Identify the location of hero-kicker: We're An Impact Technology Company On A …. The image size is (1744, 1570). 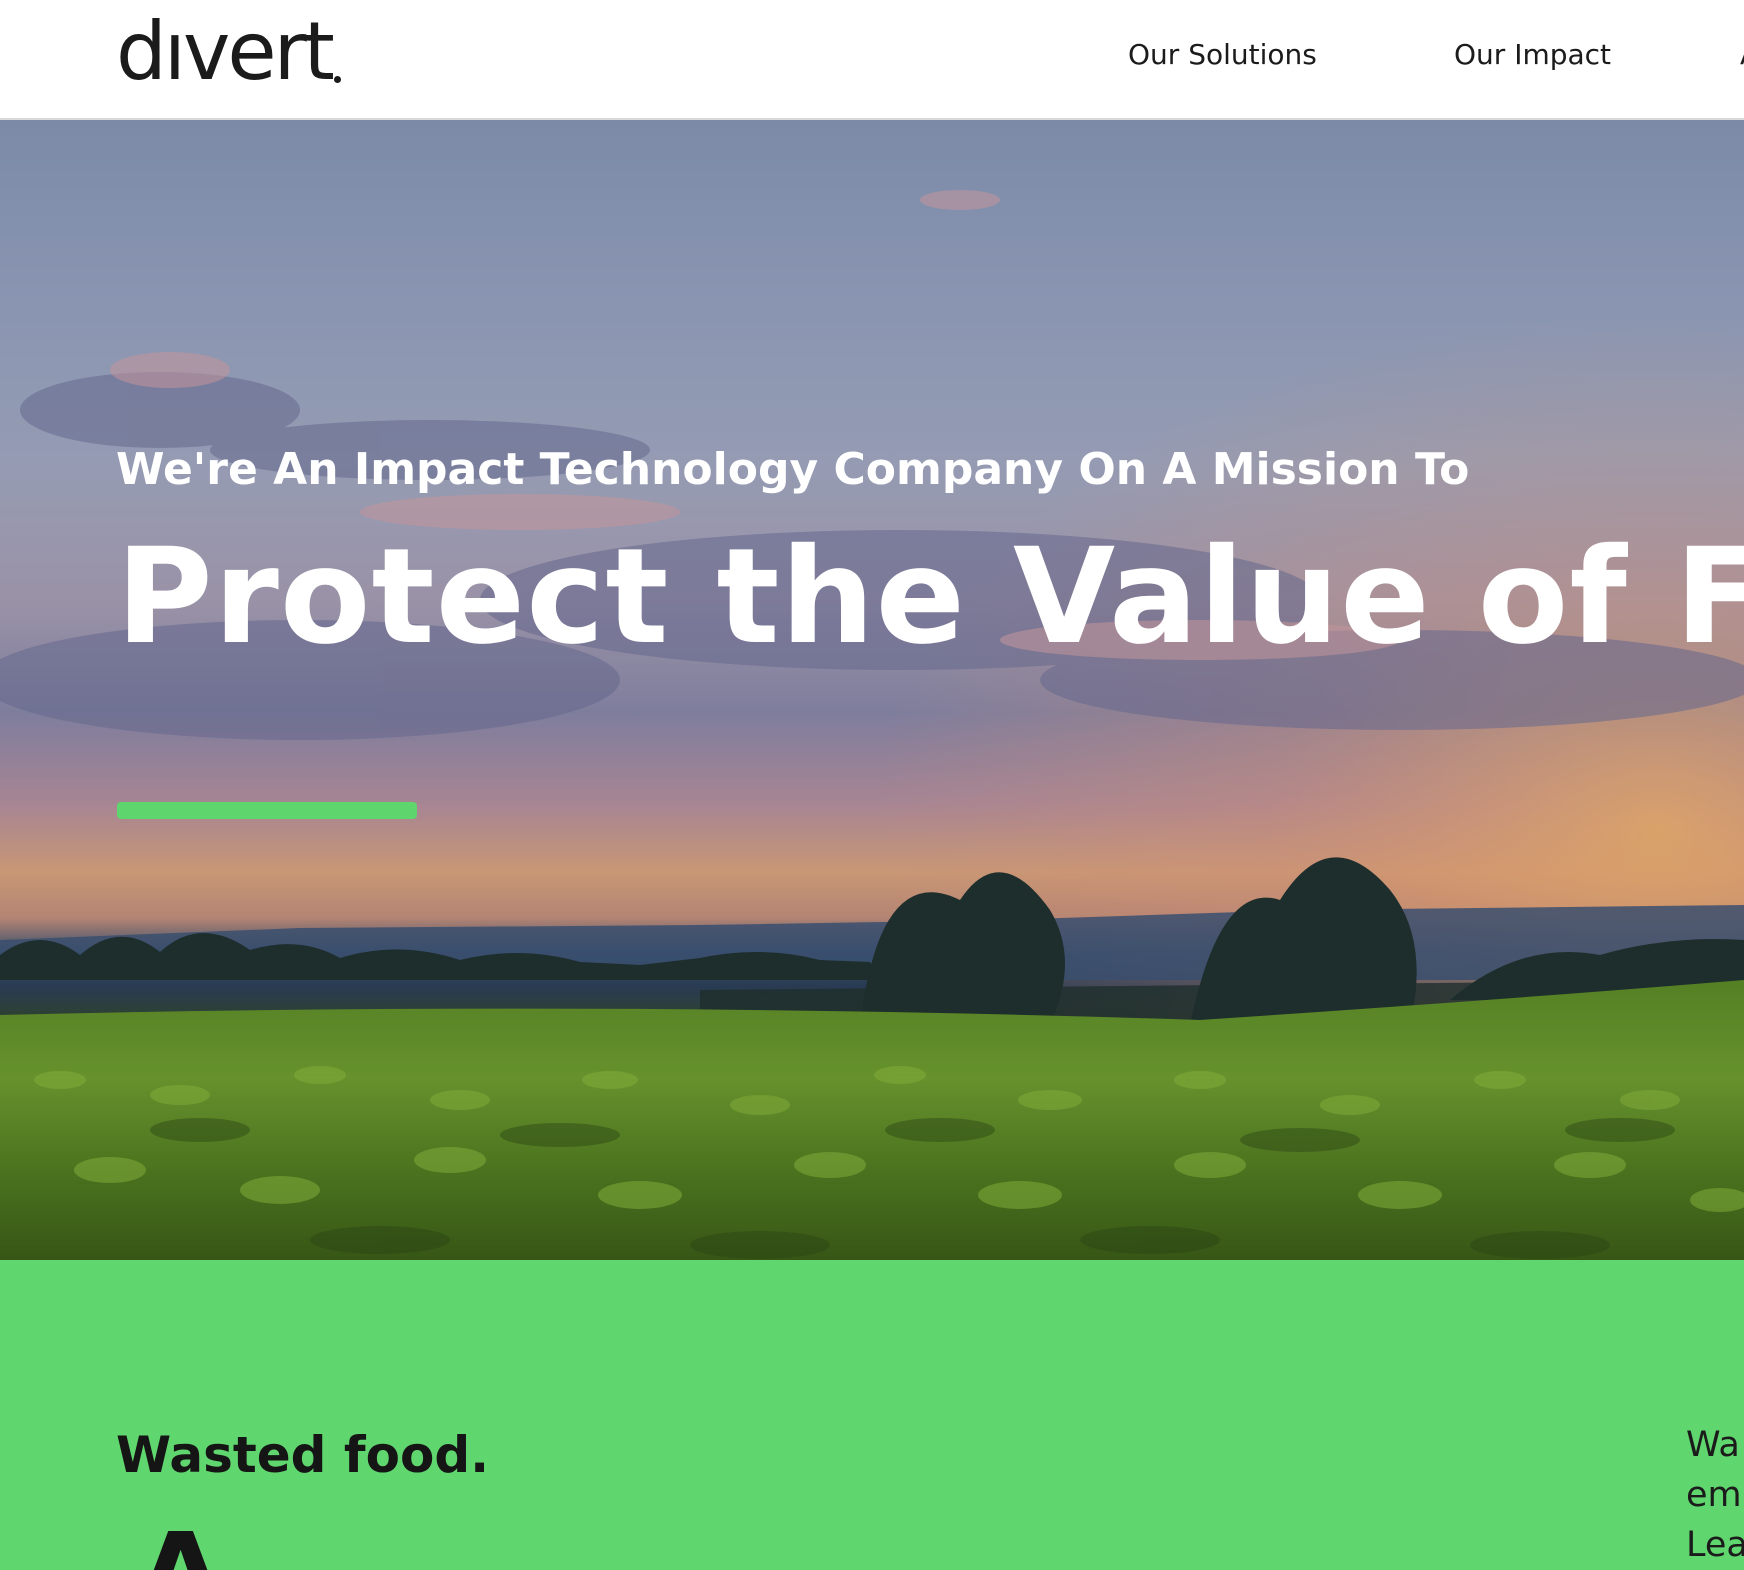
(793, 469).